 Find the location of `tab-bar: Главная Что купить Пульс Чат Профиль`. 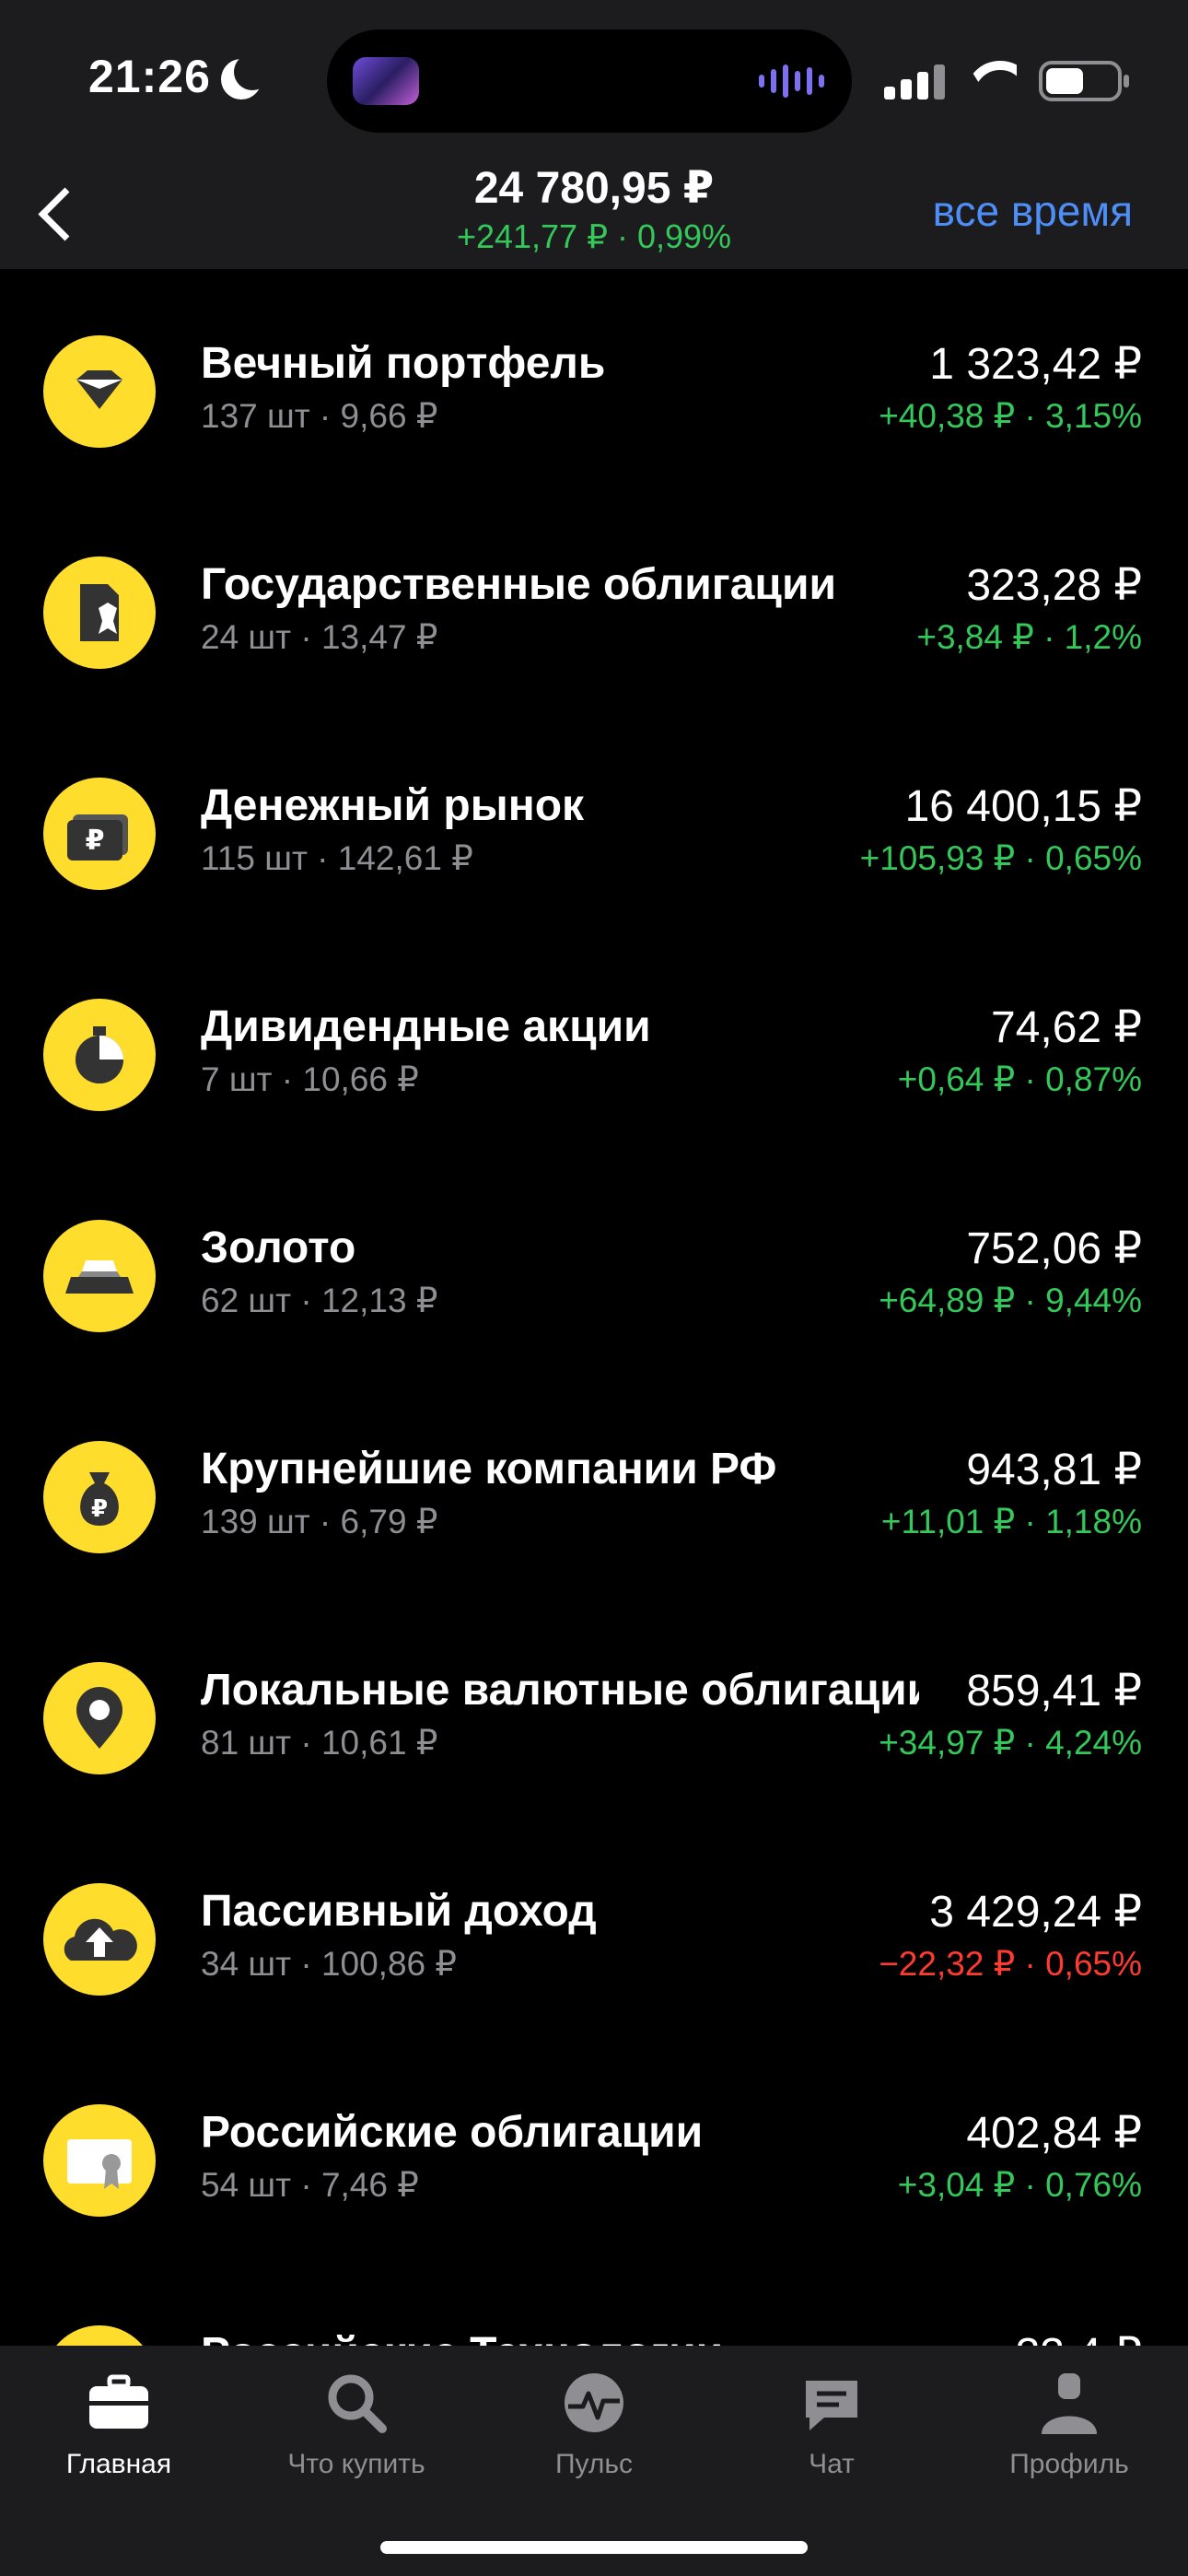

tab-bar: Главная Что купить Пульс Чат Профиль is located at coordinates (594, 2461).